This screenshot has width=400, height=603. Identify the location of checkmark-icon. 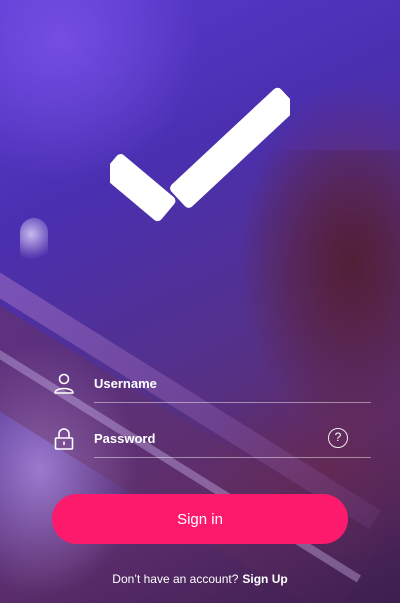
(200, 154).